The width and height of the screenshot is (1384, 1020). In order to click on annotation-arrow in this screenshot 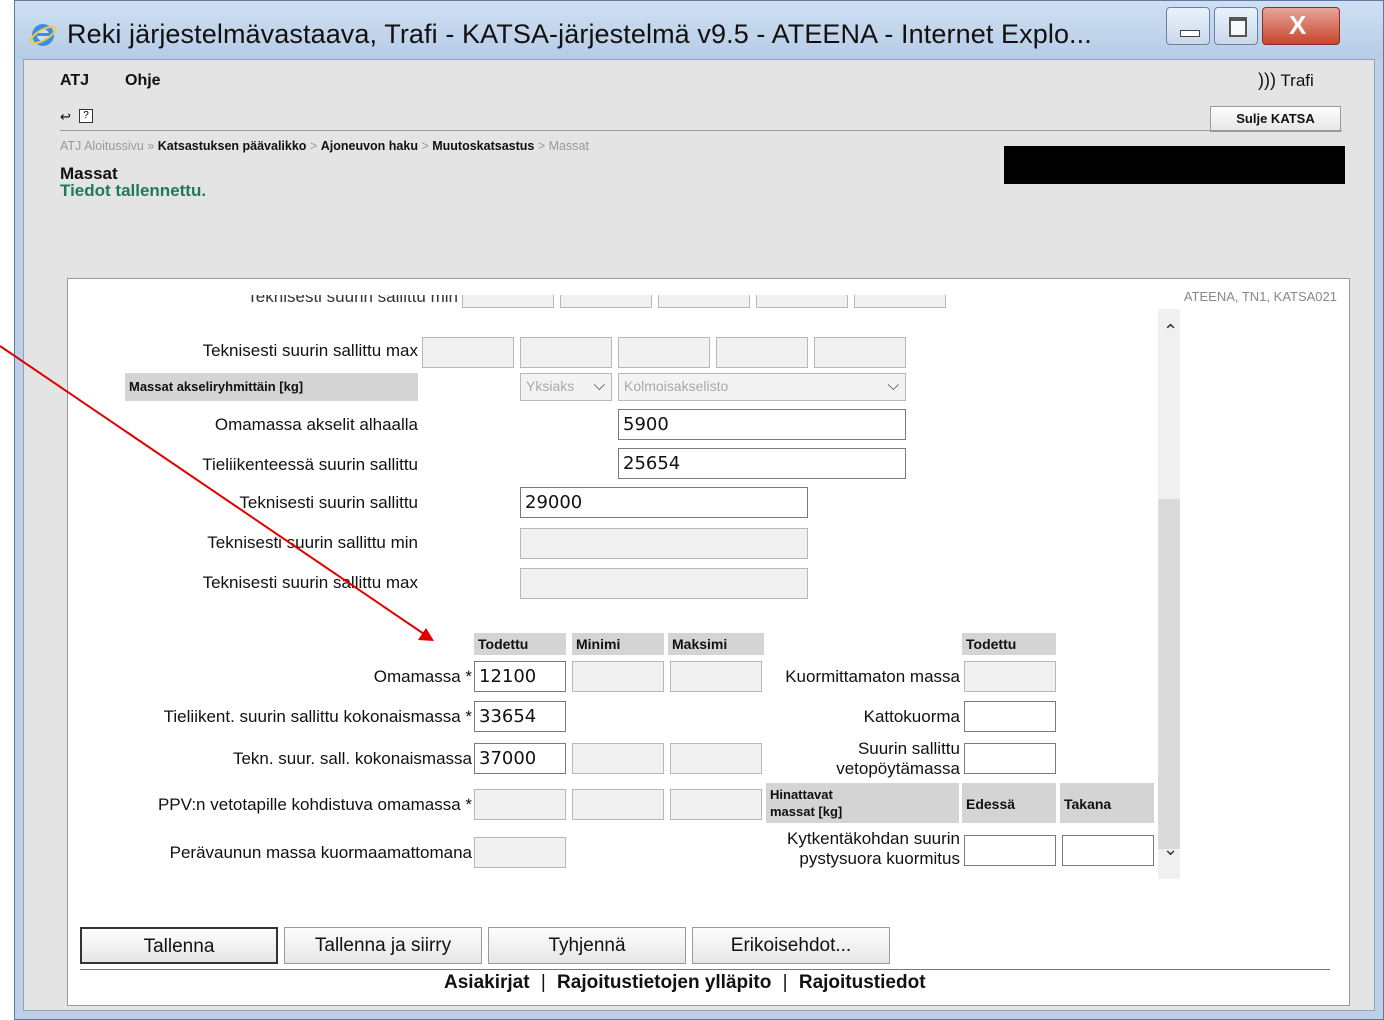, I will do `click(217, 493)`.